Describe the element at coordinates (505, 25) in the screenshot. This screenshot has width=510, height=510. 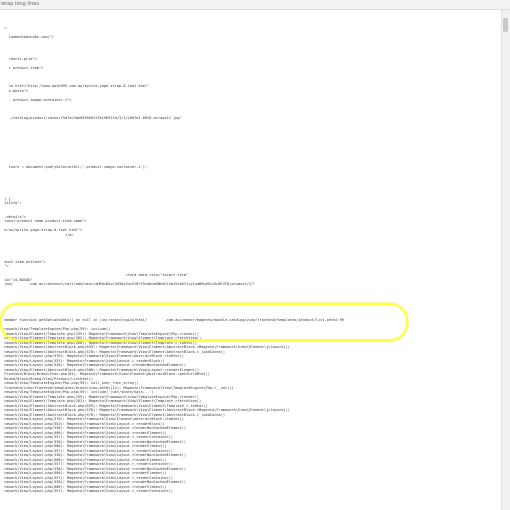
I see `scrollbar-thumb` at that location.